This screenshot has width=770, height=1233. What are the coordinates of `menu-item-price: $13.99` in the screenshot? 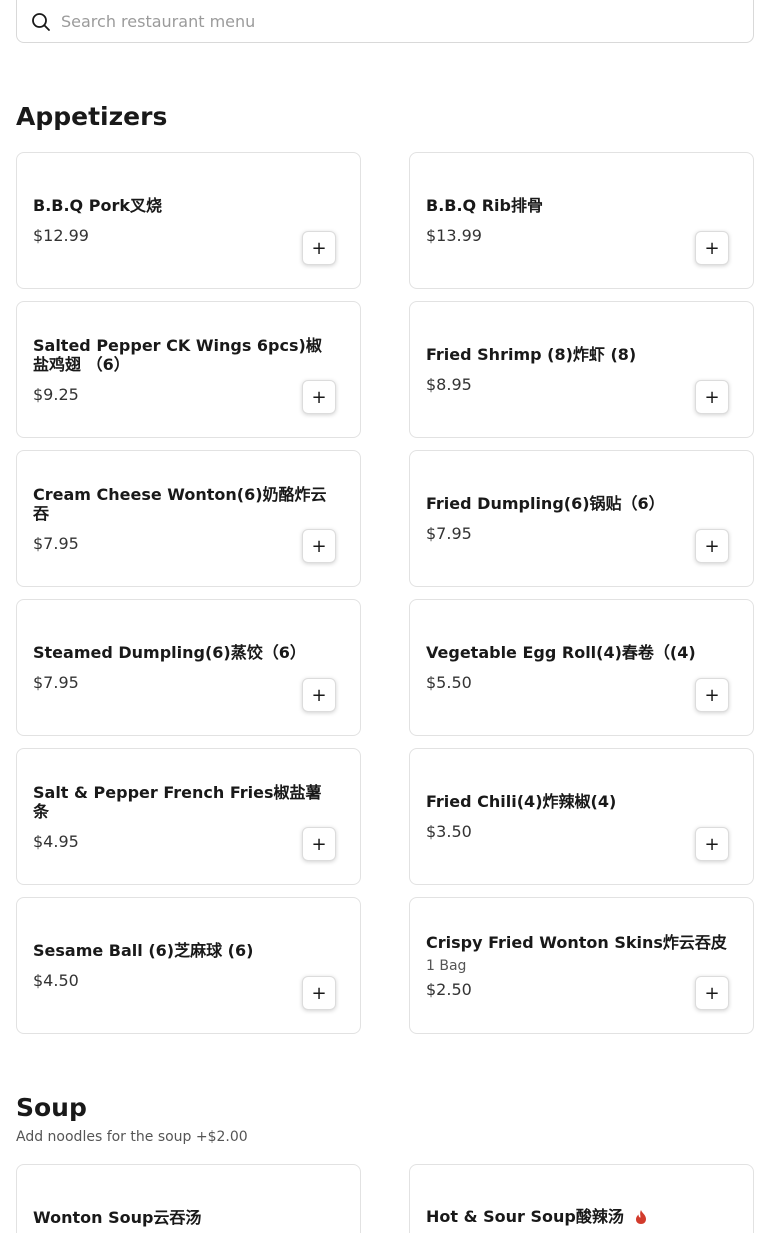 It's located at (454, 235).